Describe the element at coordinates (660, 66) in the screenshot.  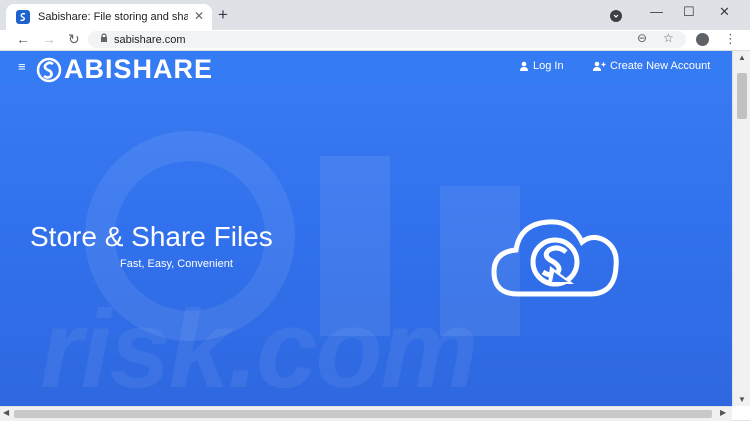
I see `create-account-label: Create New Account` at that location.